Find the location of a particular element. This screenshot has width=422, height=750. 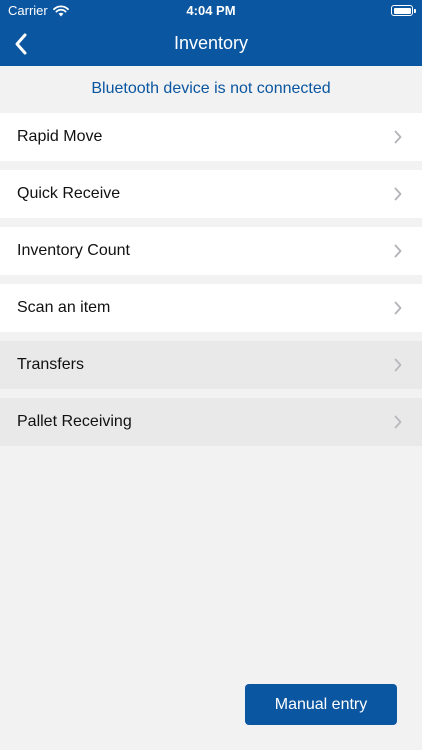

battery-icon is located at coordinates (403, 10).